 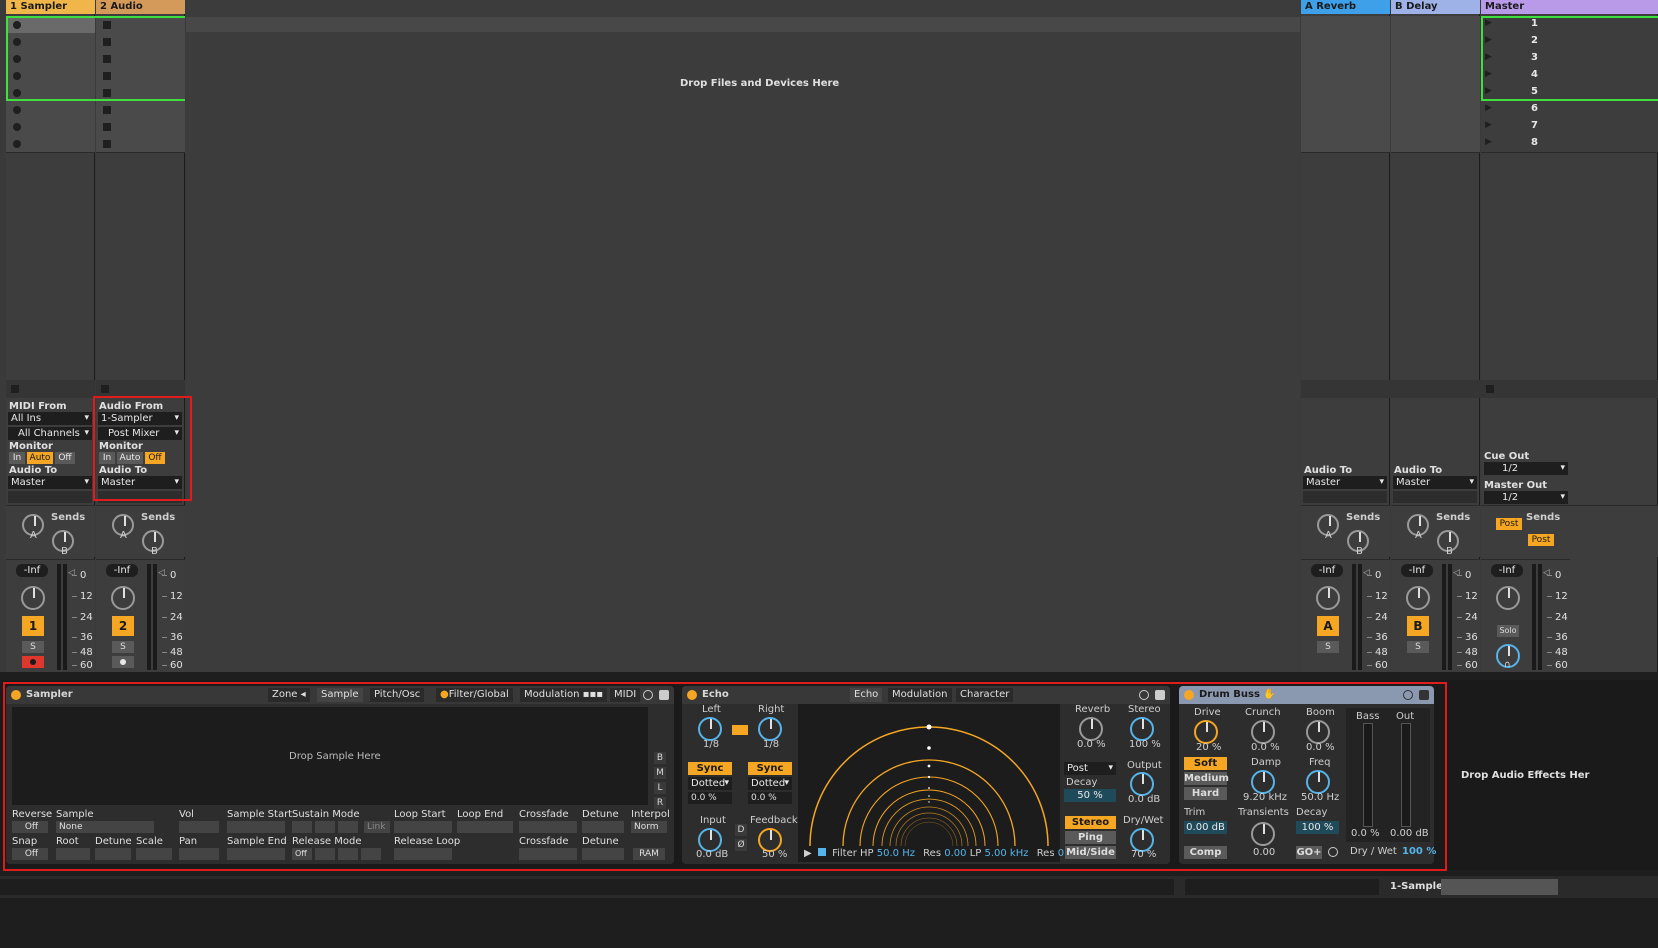 What do you see at coordinates (1006, 853) in the screenshot?
I see `echo-lp-value: 5.00 kHz` at bounding box center [1006, 853].